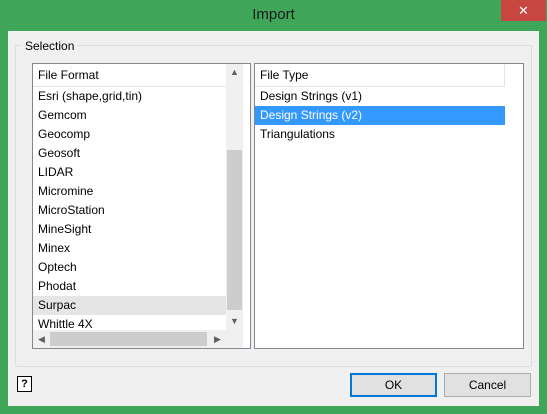  Describe the element at coordinates (129, 286) in the screenshot. I see `list-item: Phodat` at that location.